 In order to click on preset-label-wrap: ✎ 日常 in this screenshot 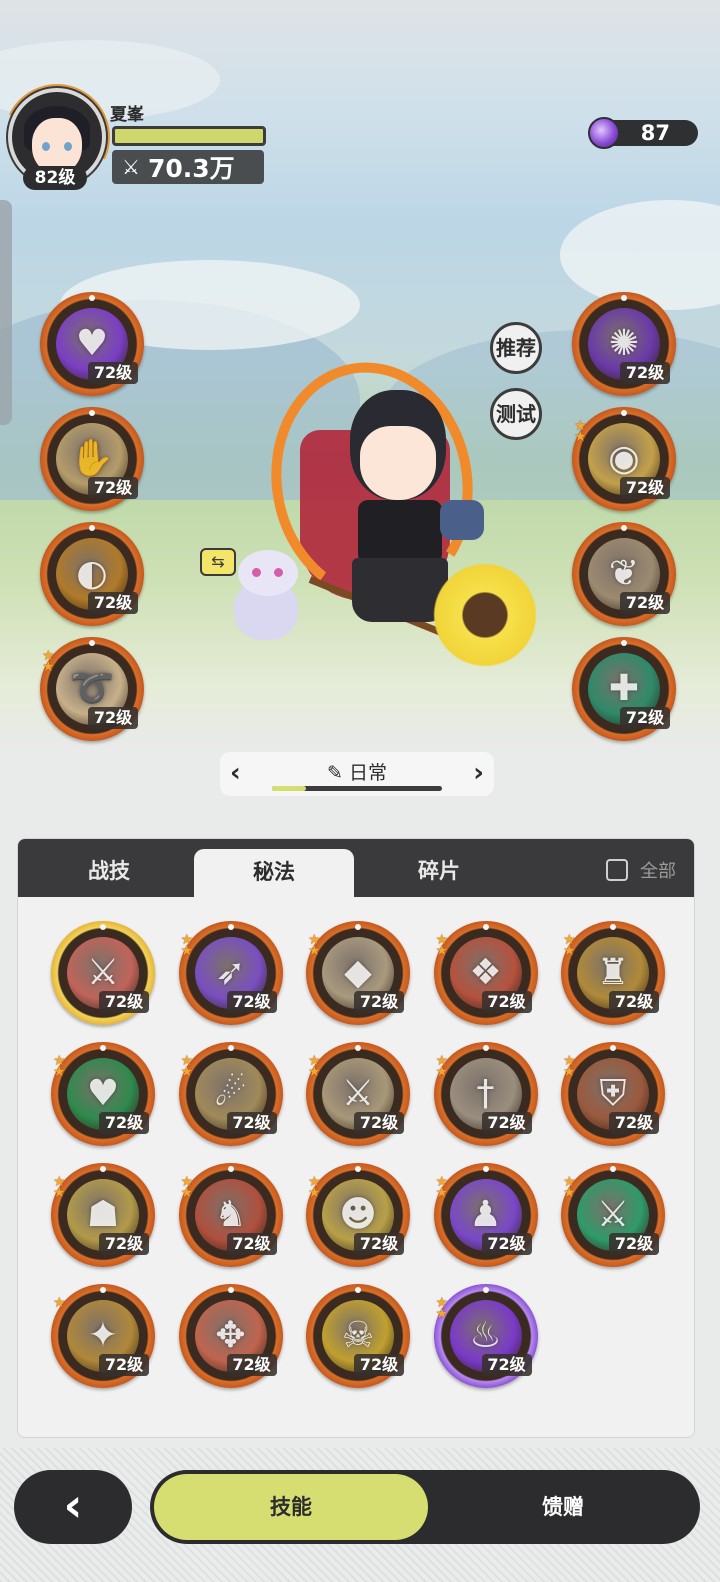, I will do `click(357, 771)`.